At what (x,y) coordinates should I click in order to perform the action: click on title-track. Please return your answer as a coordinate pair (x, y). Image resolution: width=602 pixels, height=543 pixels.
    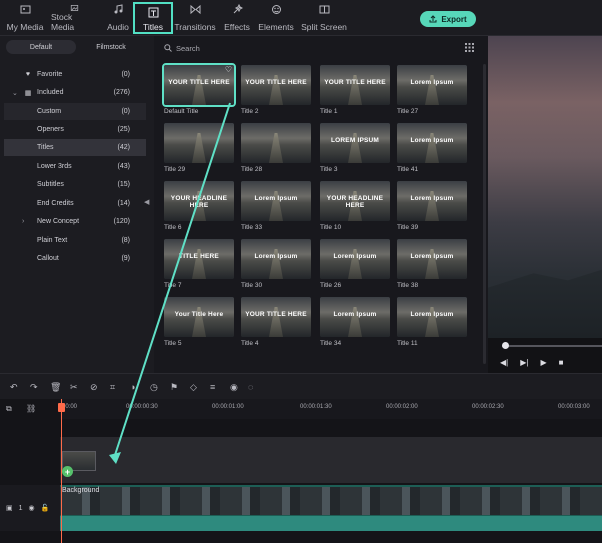
    Looking at the image, I should click on (331, 460).